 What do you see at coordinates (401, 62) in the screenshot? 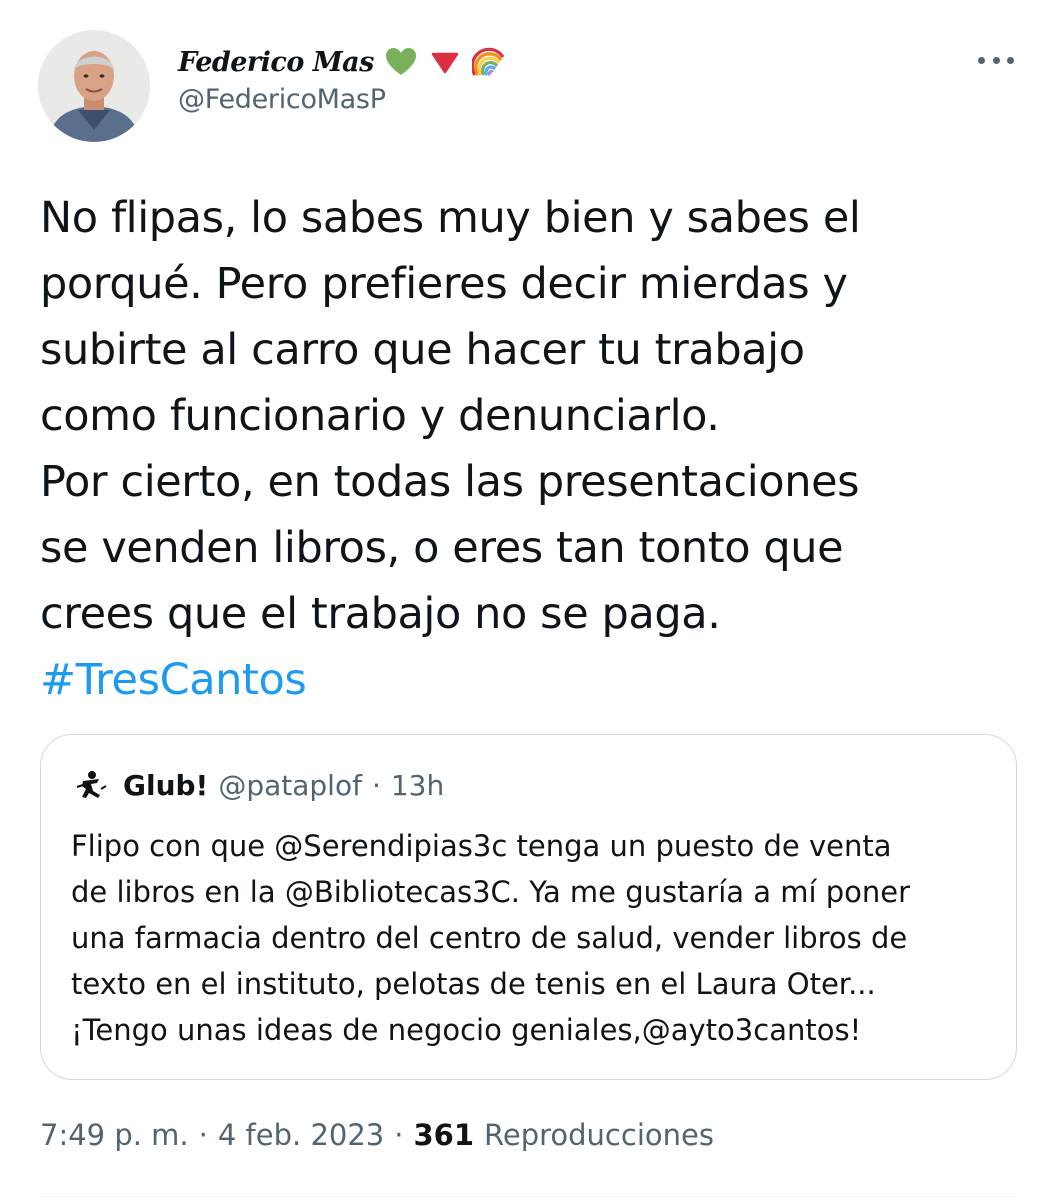
I see `green-heart-icon` at bounding box center [401, 62].